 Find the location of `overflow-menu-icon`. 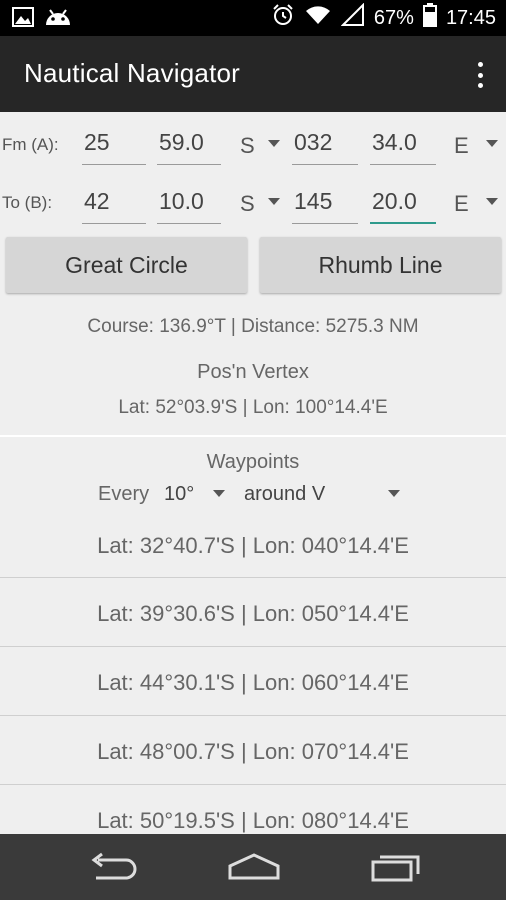

overflow-menu-icon is located at coordinates (480, 75).